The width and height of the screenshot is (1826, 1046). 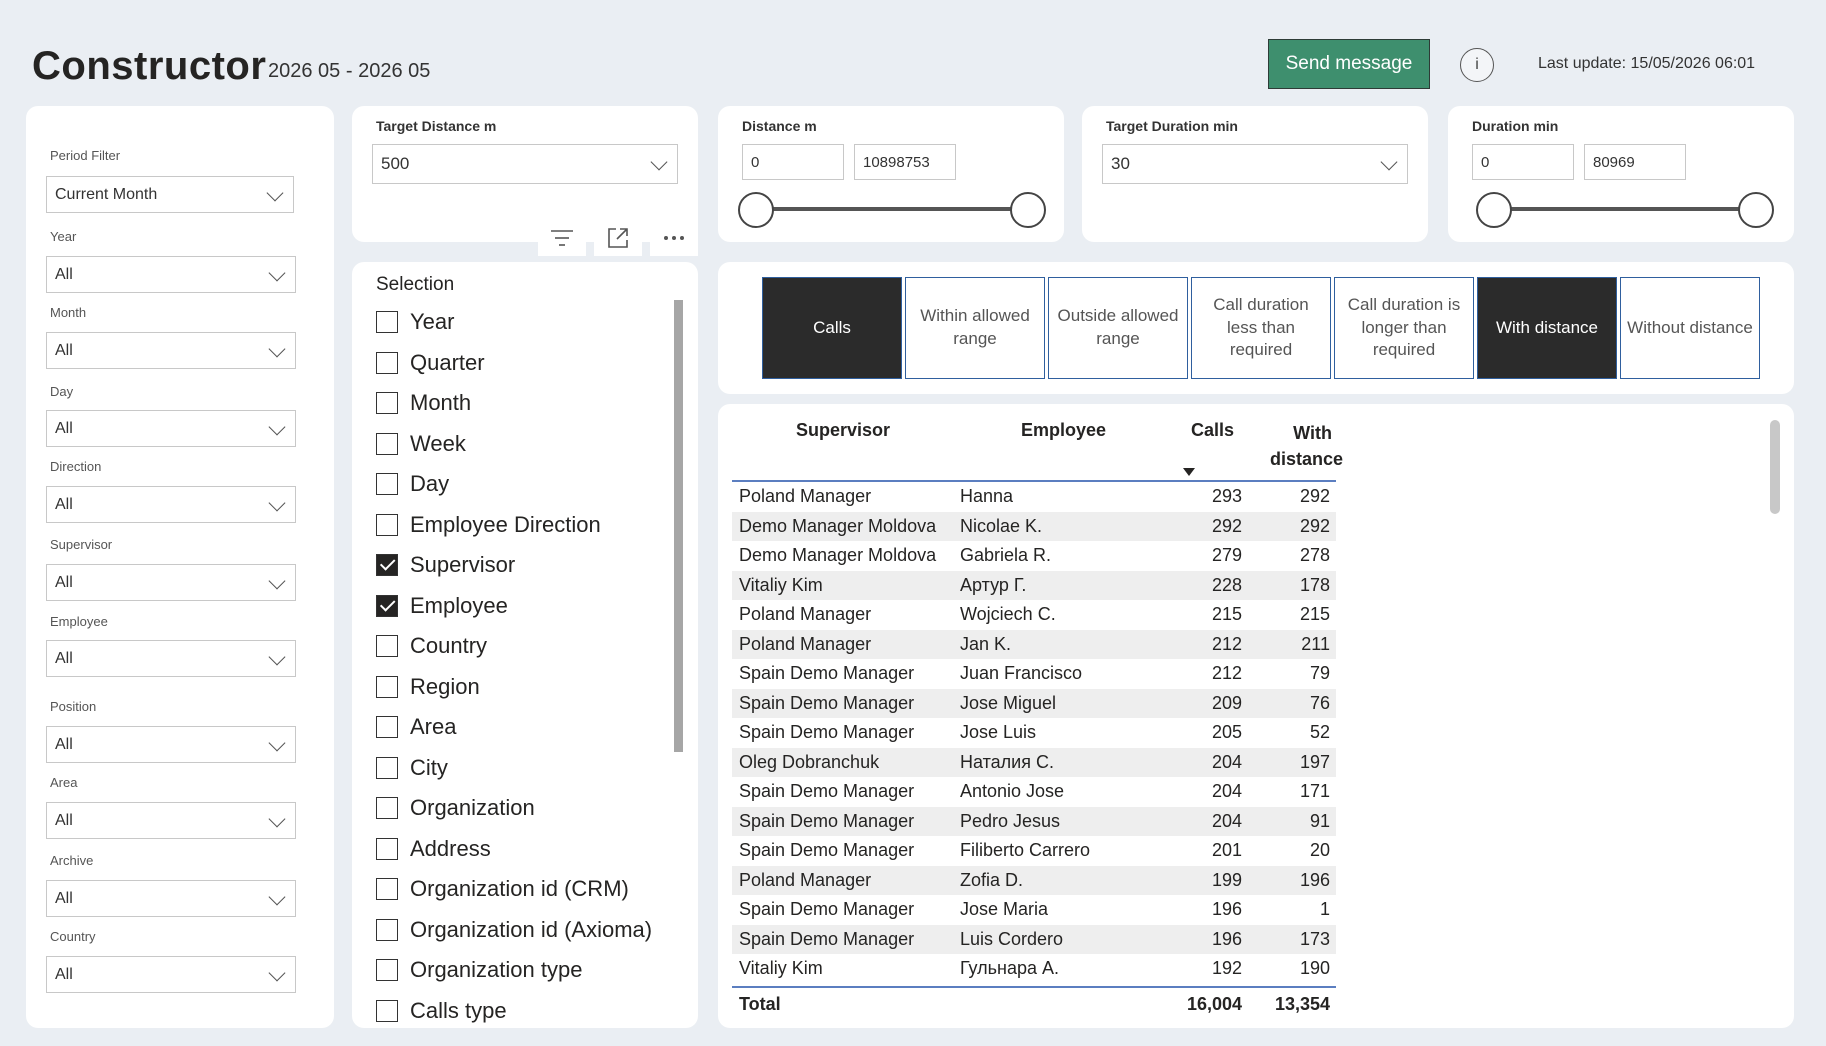 What do you see at coordinates (1034, 880) in the screenshot?
I see `table-row: Poland Manager Zofia D. 199 196` at bounding box center [1034, 880].